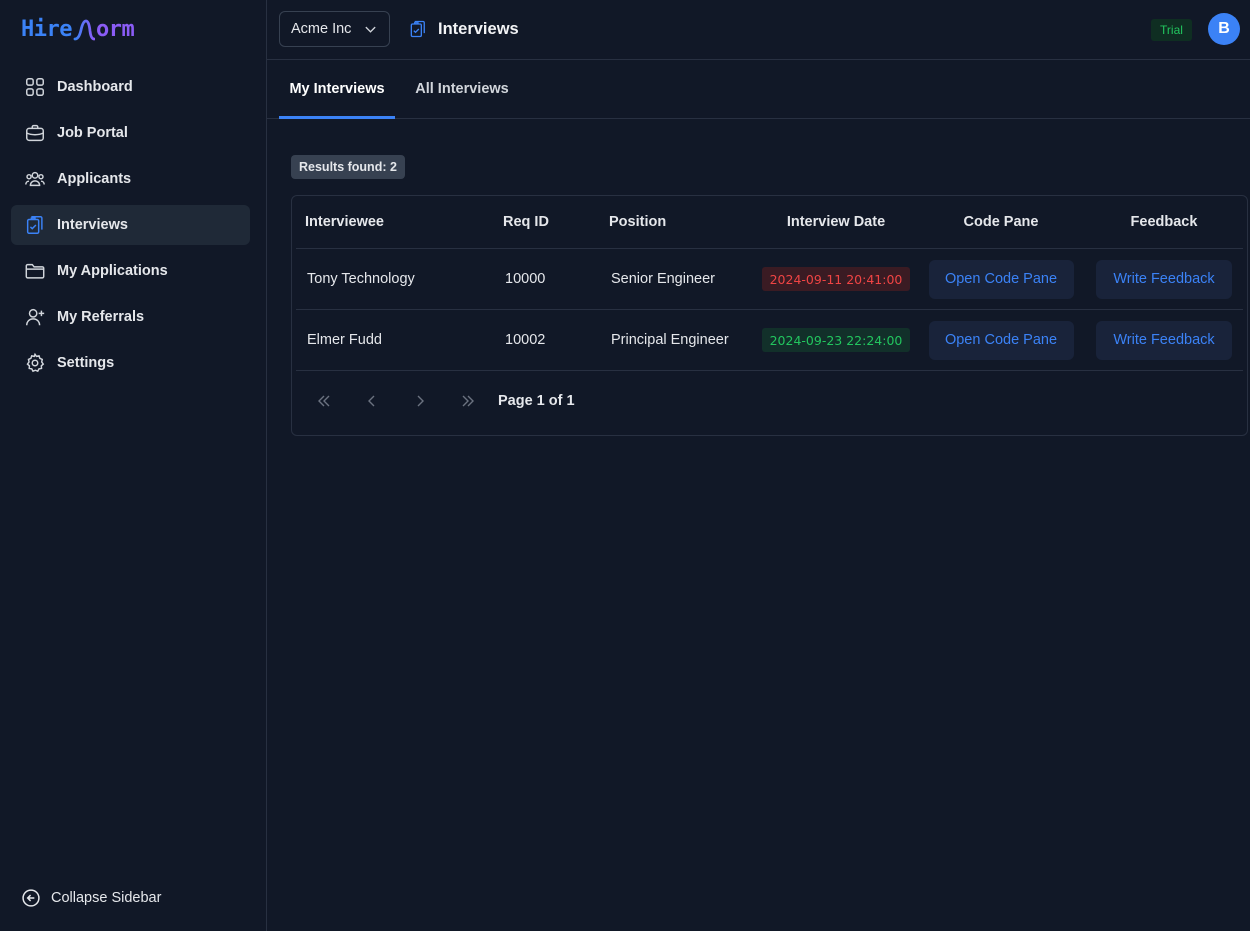 The width and height of the screenshot is (1250, 931). What do you see at coordinates (337, 89) in the screenshot?
I see `tab-my-interviews: My Interviews` at bounding box center [337, 89].